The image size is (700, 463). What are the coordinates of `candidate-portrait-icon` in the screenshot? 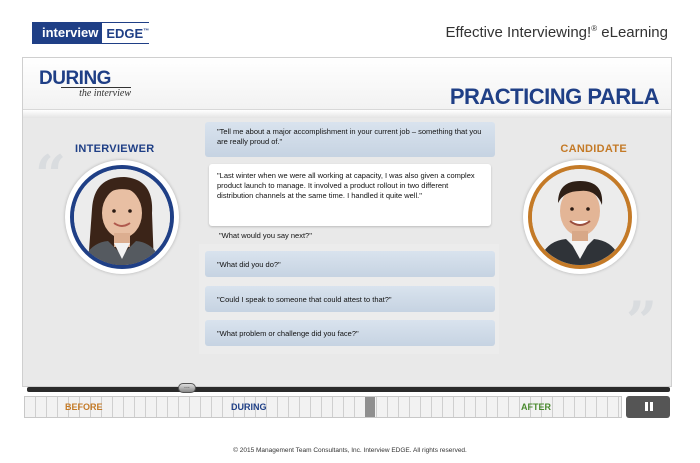 It's located at (580, 217).